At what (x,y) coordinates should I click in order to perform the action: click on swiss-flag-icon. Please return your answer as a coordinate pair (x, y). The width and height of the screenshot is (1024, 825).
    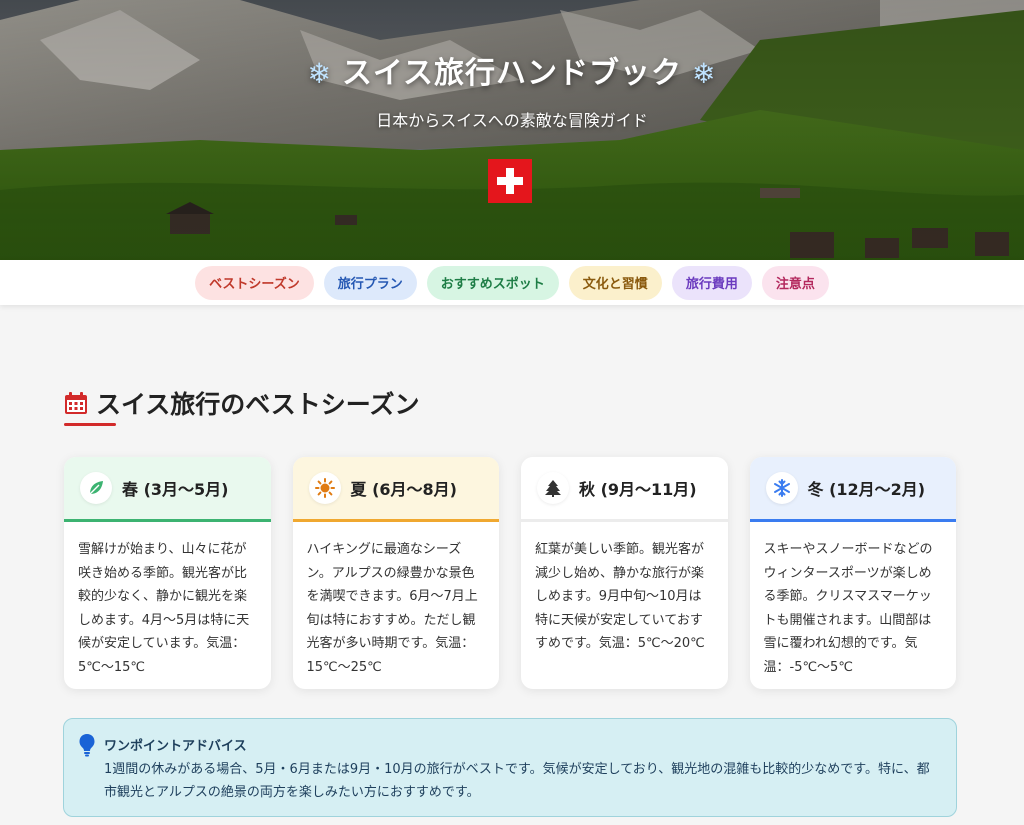
    Looking at the image, I should click on (510, 181).